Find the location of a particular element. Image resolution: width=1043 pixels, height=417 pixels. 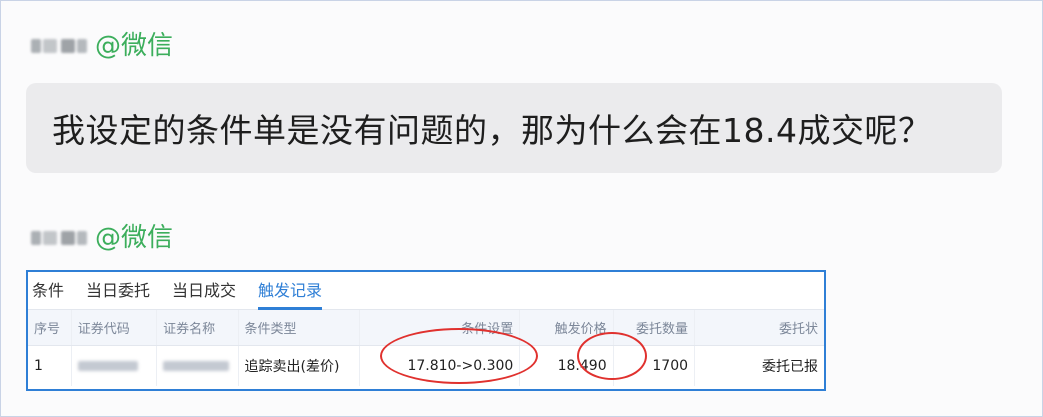

column-header-index: 序号 is located at coordinates (50, 327).